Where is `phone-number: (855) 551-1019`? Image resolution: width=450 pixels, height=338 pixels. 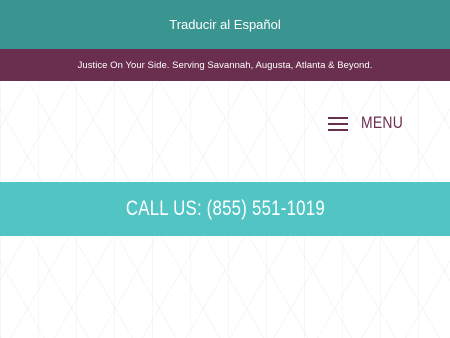
phone-number: (855) 551-1019 is located at coordinates (265, 208).